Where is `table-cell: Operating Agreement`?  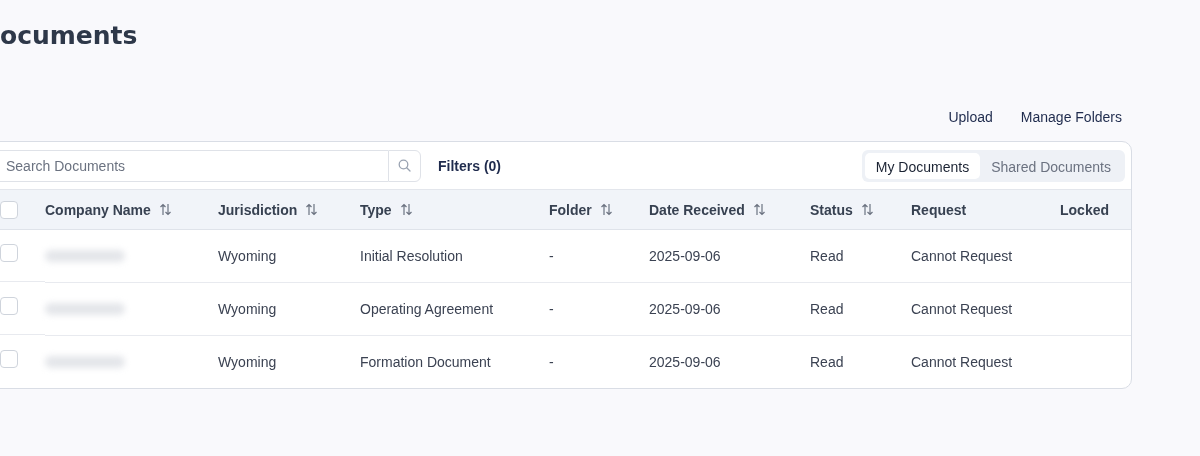
table-cell: Operating Agreement is located at coordinates (427, 309).